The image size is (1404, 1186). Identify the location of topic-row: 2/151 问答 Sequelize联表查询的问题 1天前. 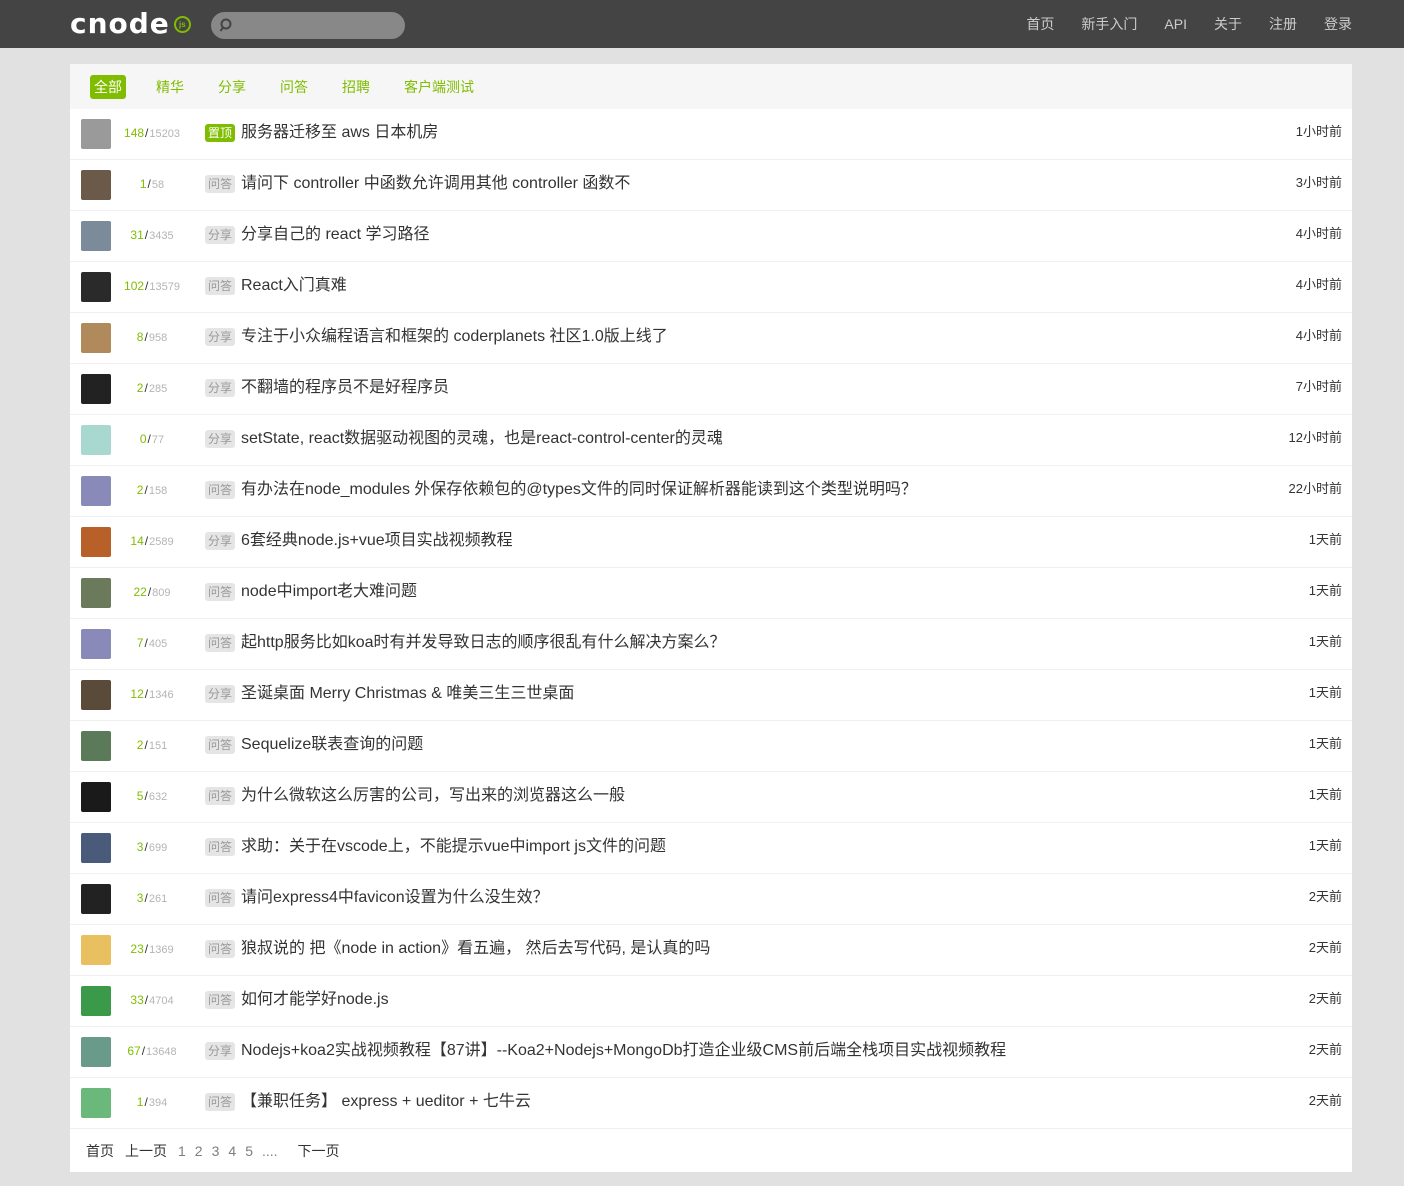
(711, 746).